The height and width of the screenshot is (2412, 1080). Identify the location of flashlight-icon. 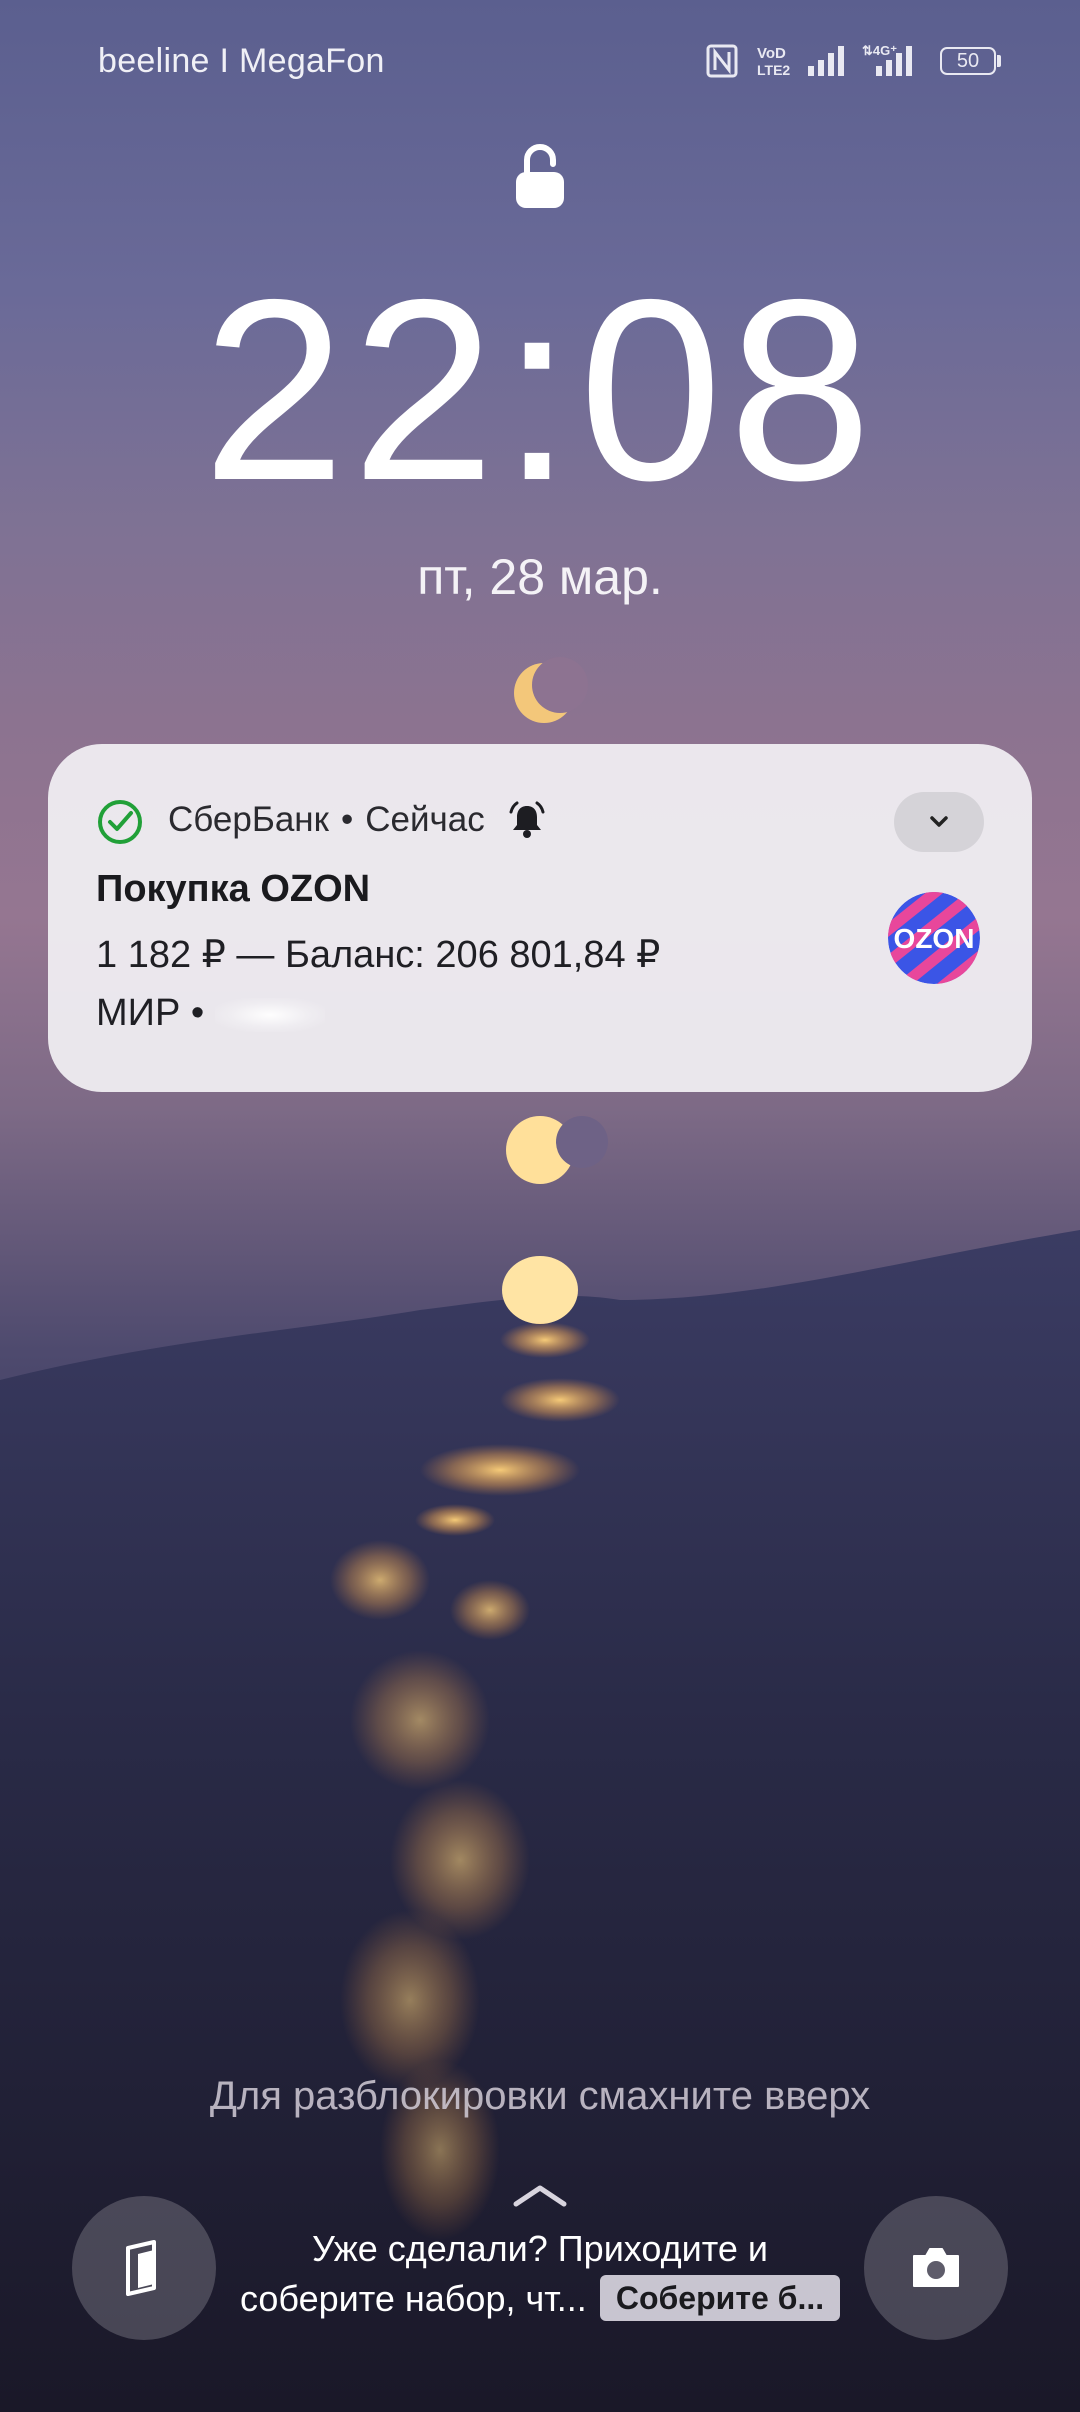
(141, 2268).